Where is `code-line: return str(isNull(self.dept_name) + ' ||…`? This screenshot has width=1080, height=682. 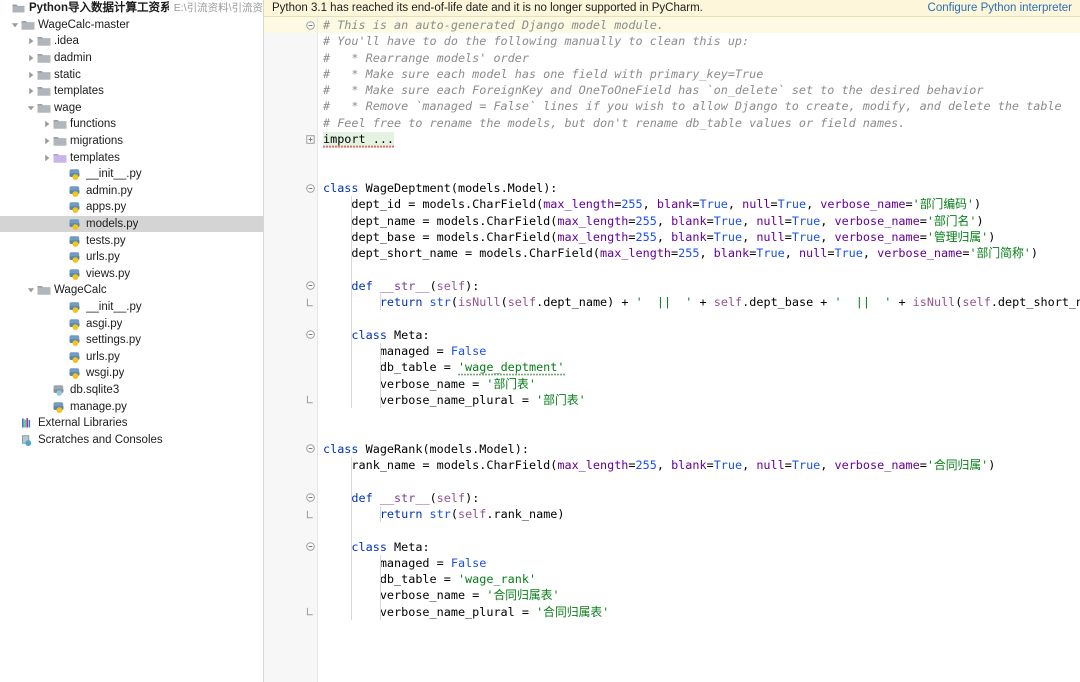 code-line: return str(isNull(self.dept_name) + ' ||… is located at coordinates (699, 302).